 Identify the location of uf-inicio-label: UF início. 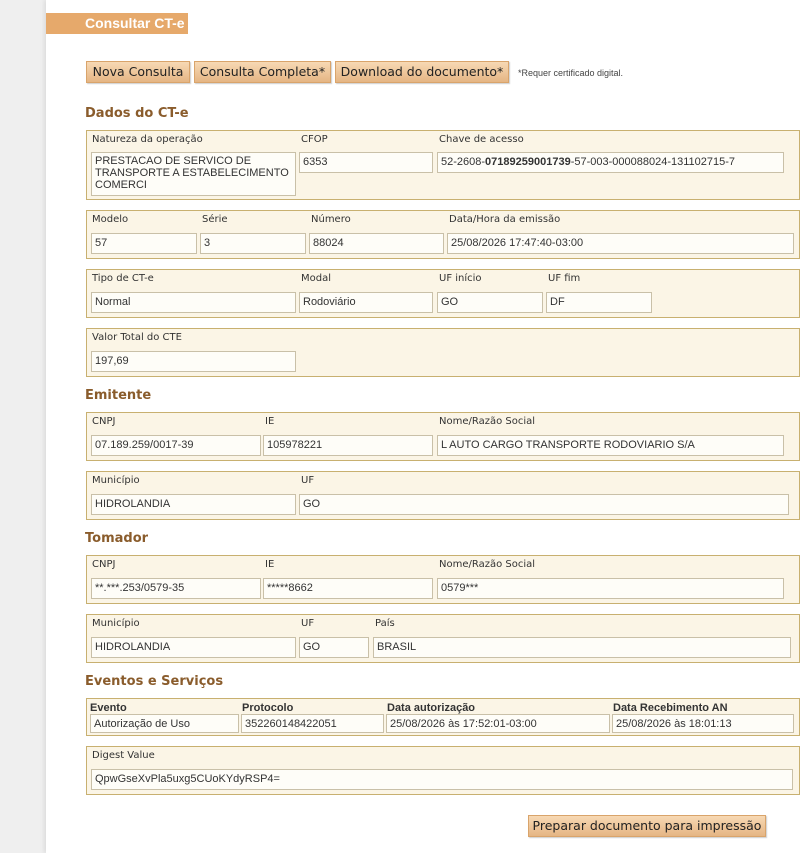
(460, 278).